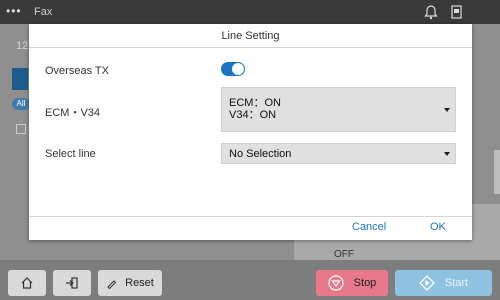 This screenshot has height=300, width=500. I want to click on reset-button: Reset, so click(130, 283).